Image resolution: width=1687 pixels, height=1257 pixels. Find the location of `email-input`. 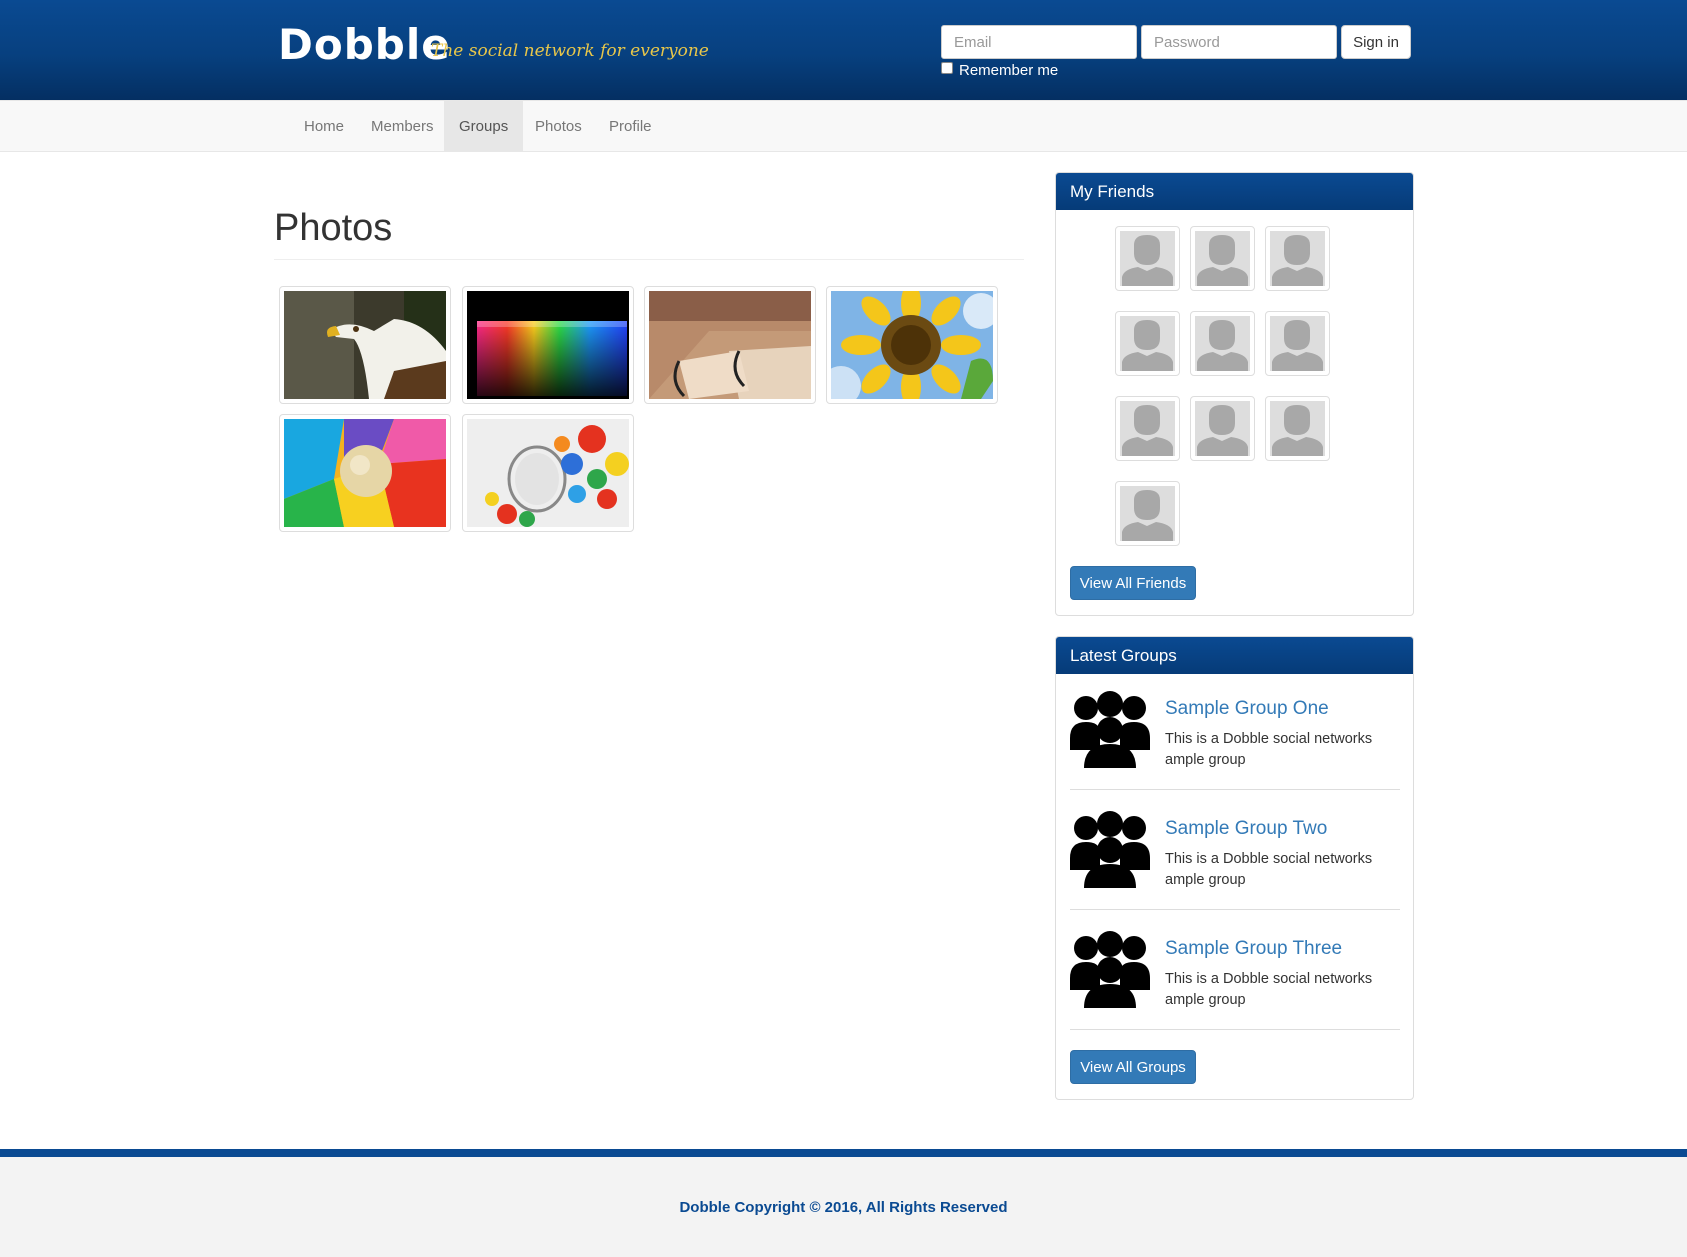

email-input is located at coordinates (1039, 42).